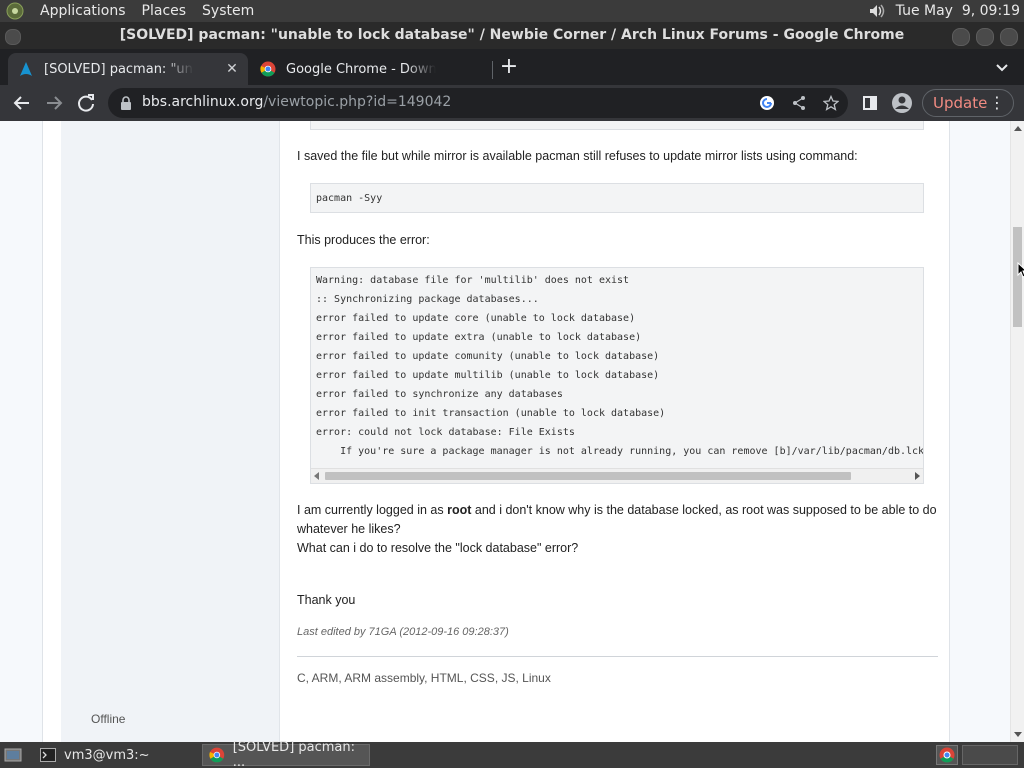 This screenshot has height=770, width=1024. I want to click on tab-search-icon, so click(1002, 67).